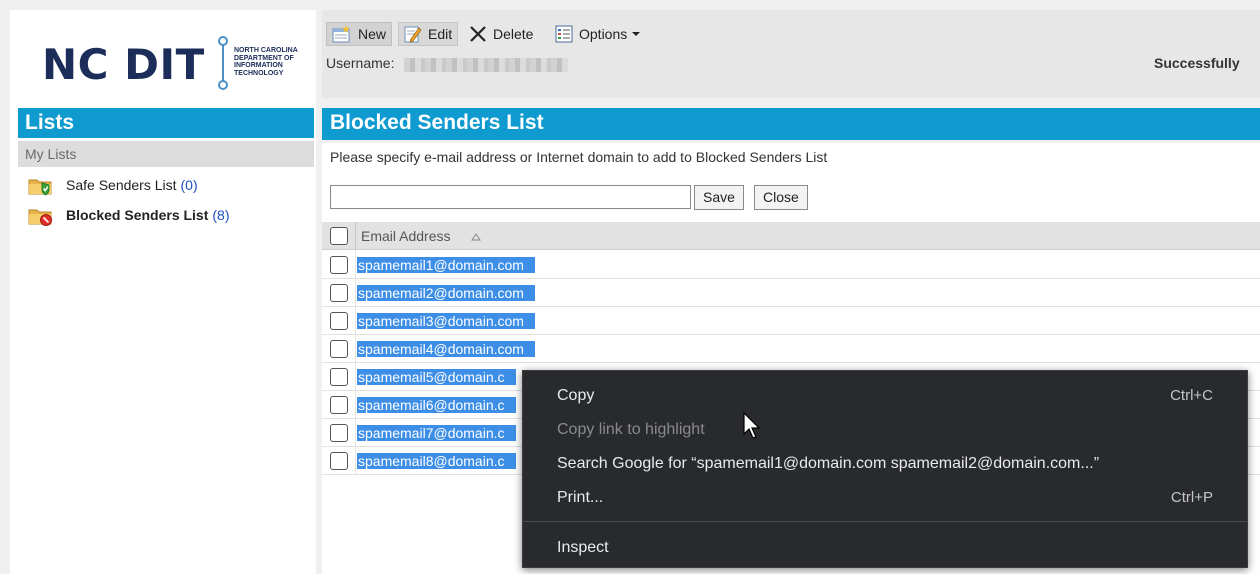 Image resolution: width=1260 pixels, height=574 pixels. I want to click on email-cell: spamemail7@domain.c, so click(436, 433).